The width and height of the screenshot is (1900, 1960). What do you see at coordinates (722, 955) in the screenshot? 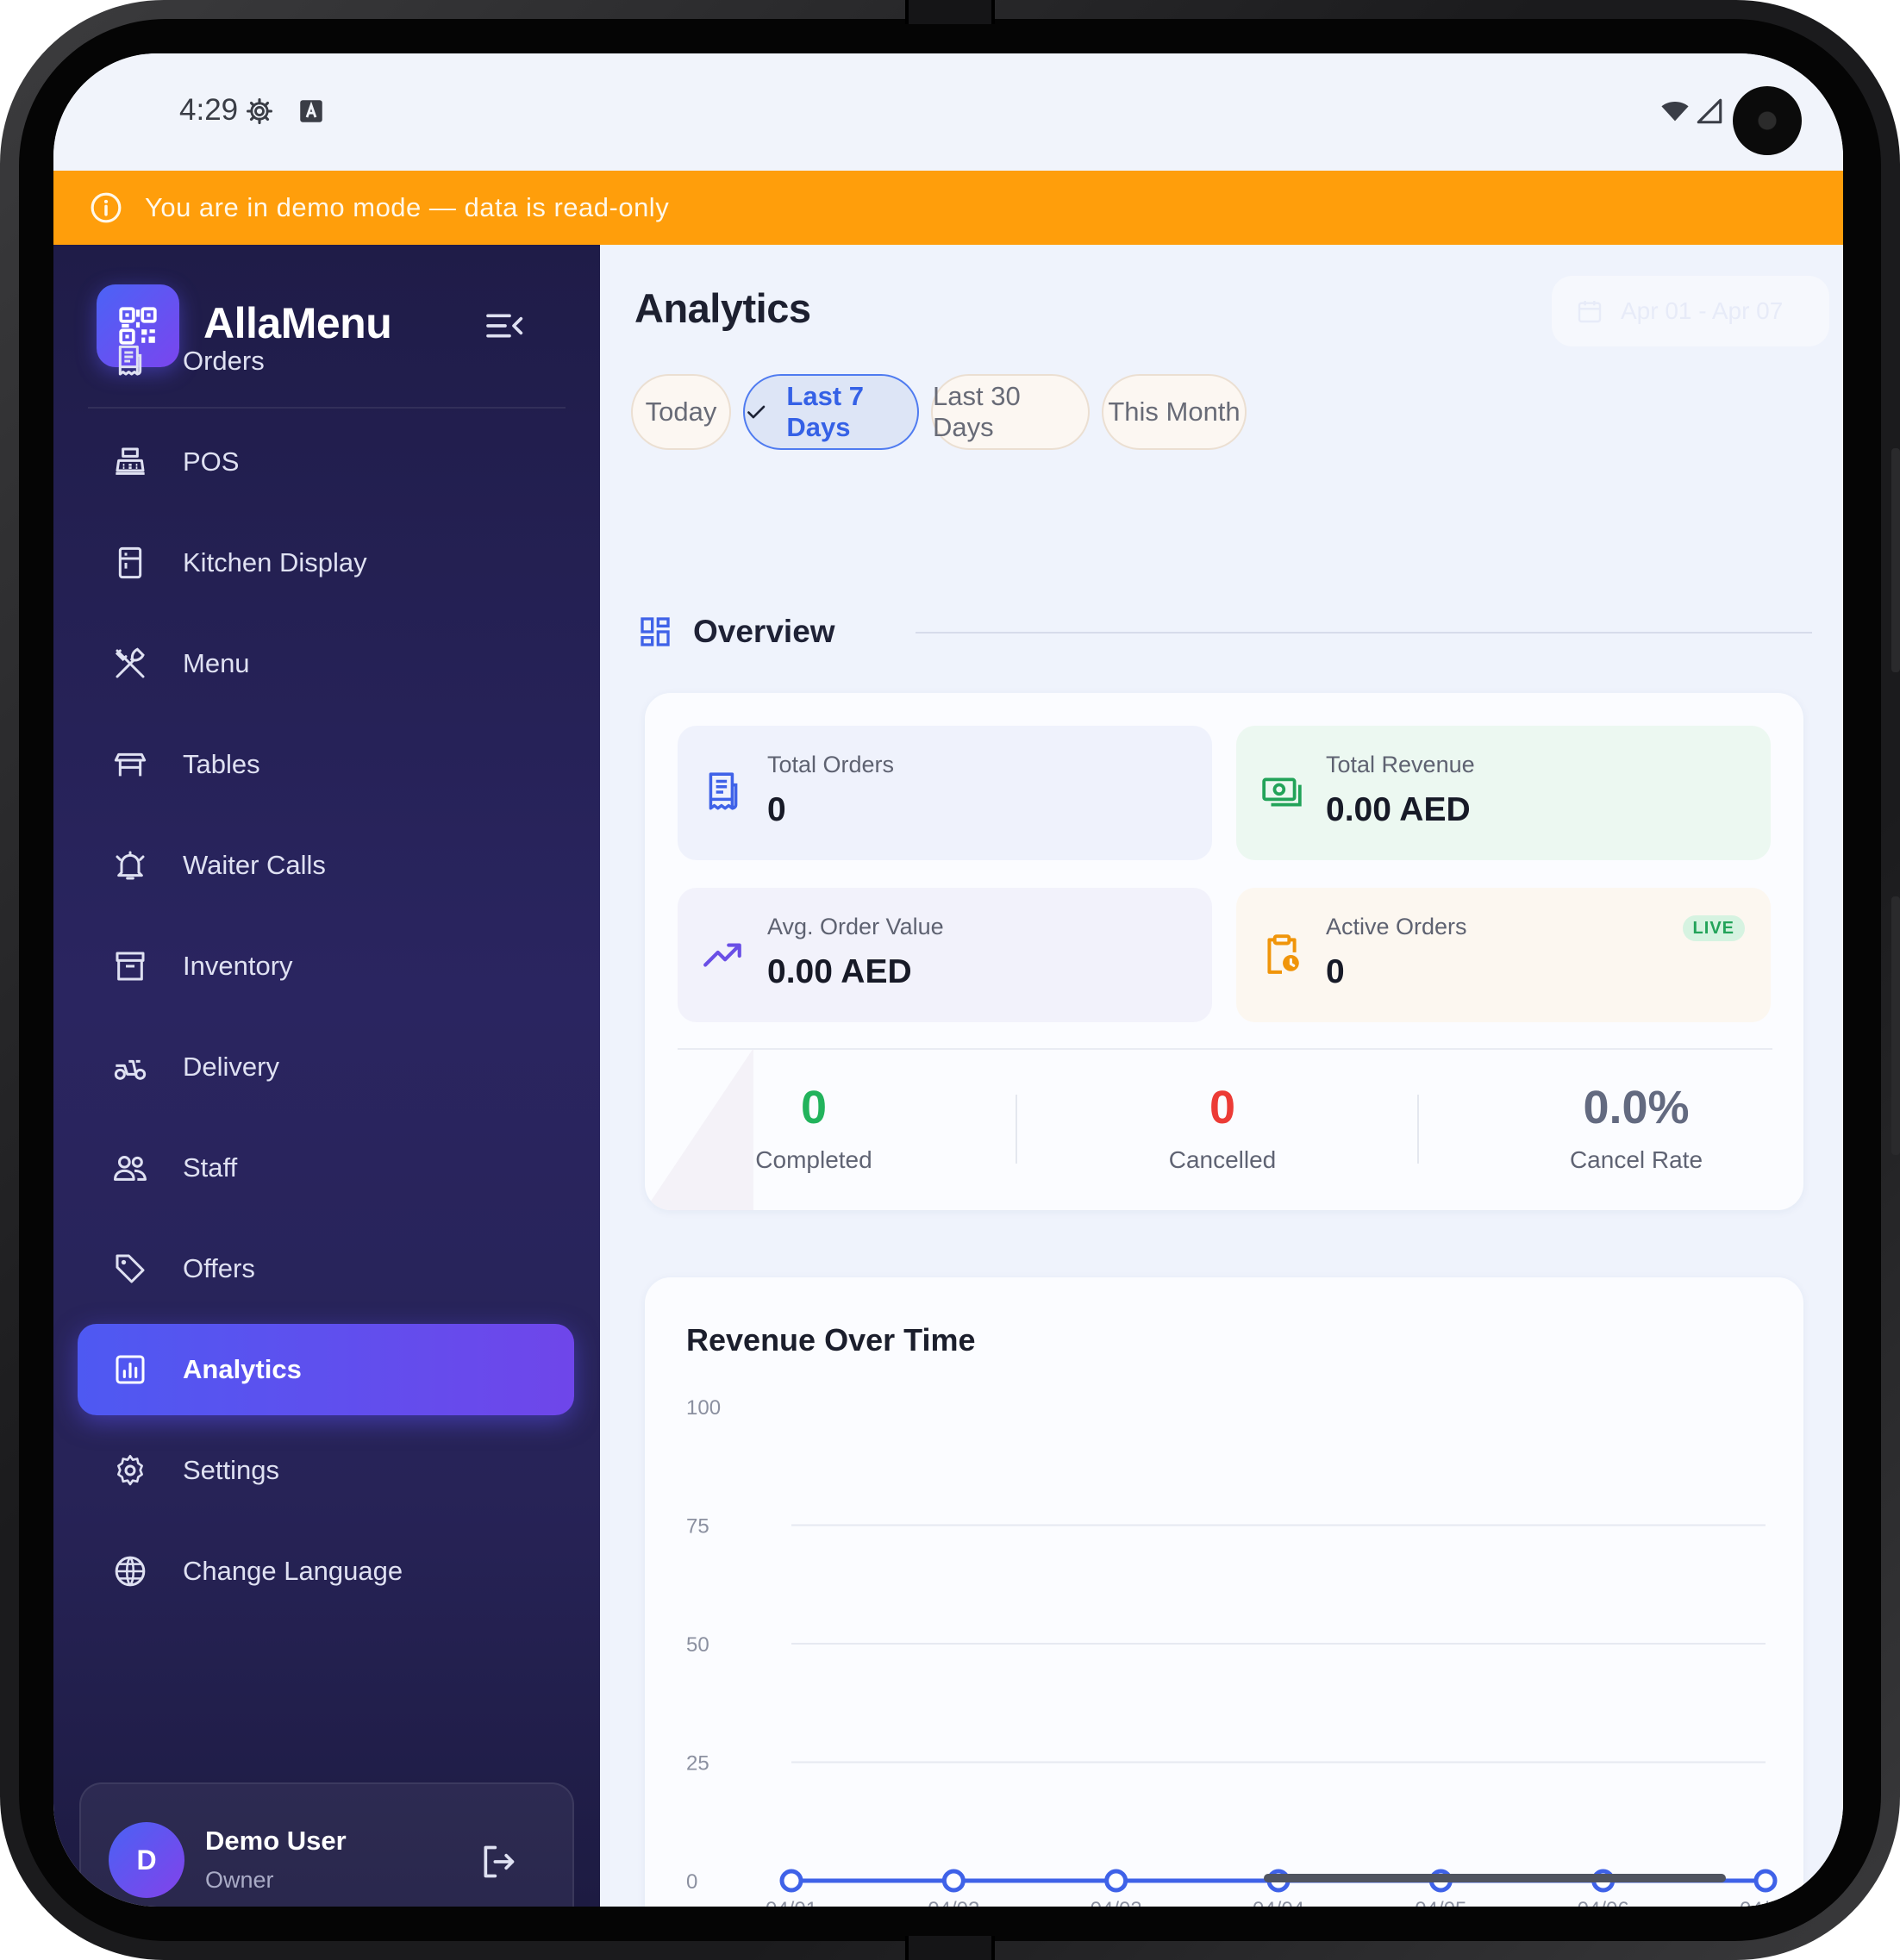
I see `trending-up-icon` at bounding box center [722, 955].